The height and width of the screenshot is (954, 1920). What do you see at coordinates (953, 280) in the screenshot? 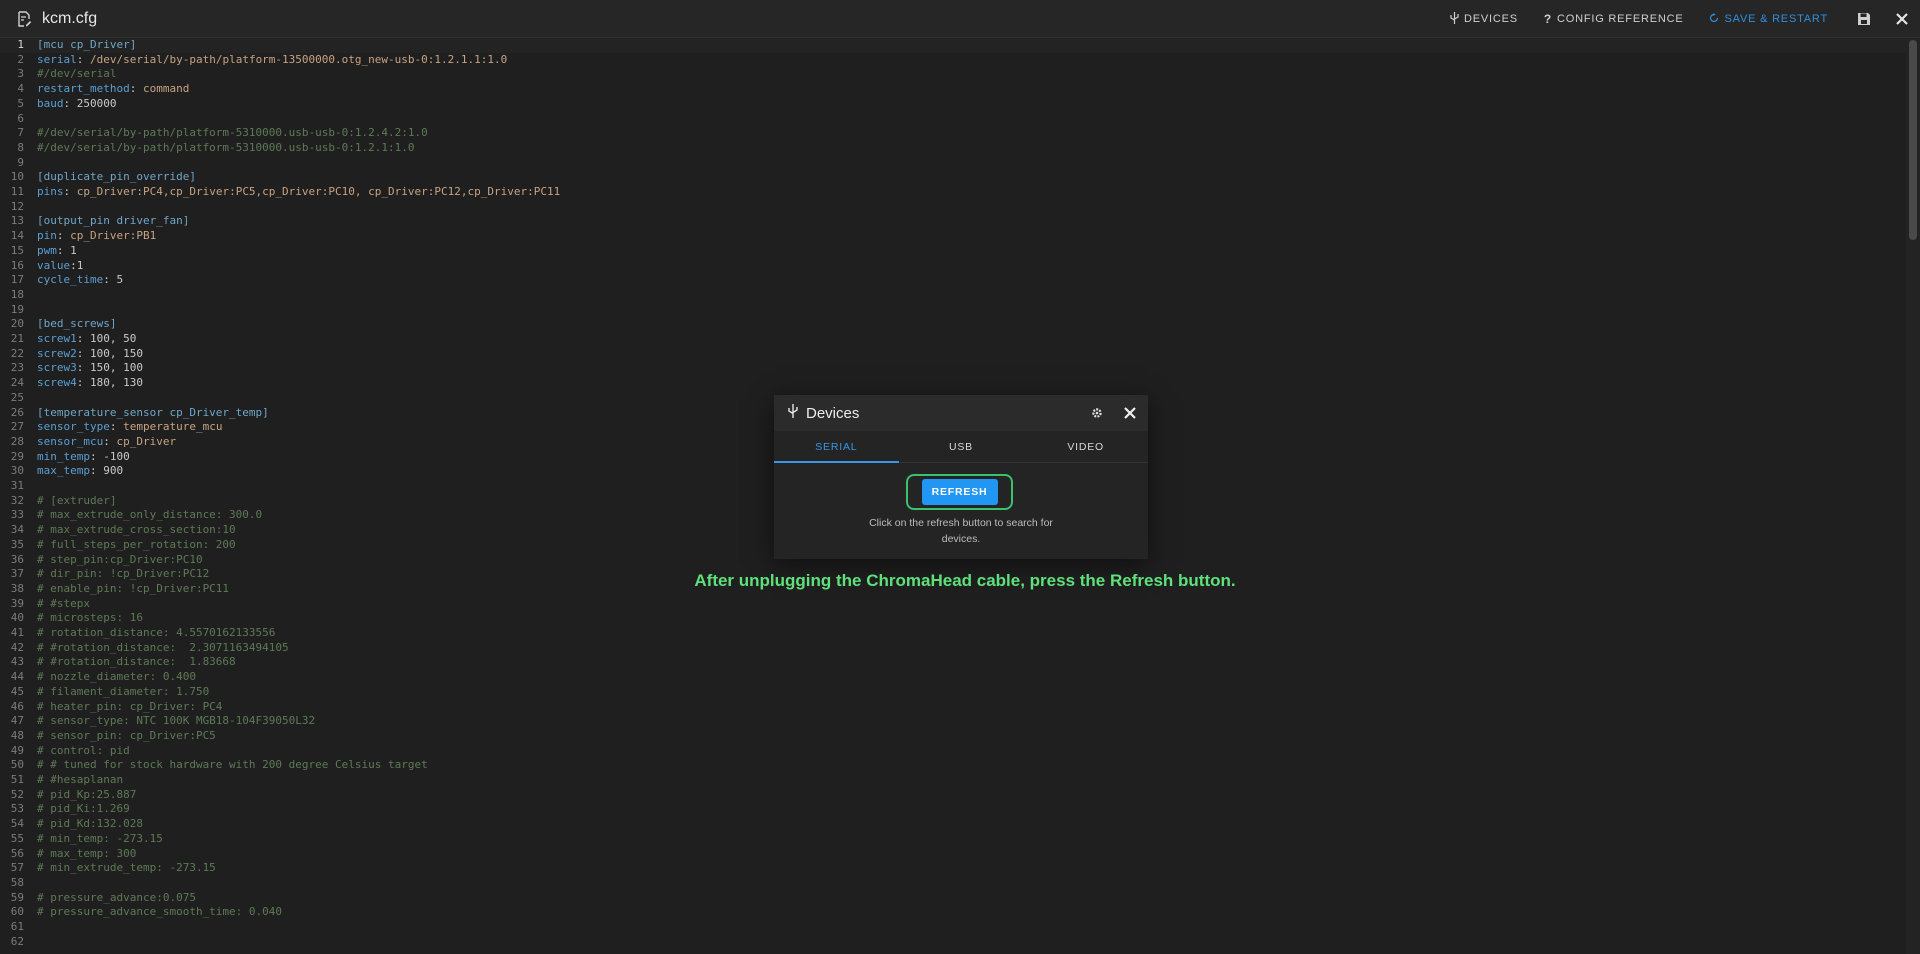
I see `code-line: 17 cycle_time: 5` at bounding box center [953, 280].